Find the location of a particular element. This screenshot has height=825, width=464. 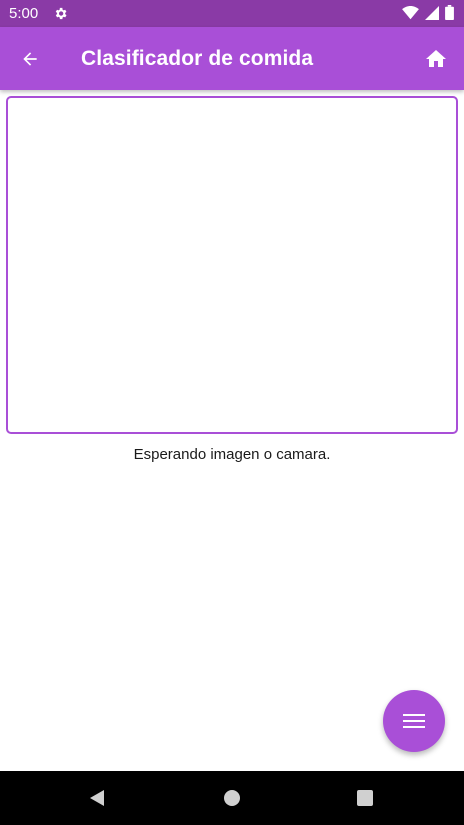

status-time: 5:00 is located at coordinates (24, 13).